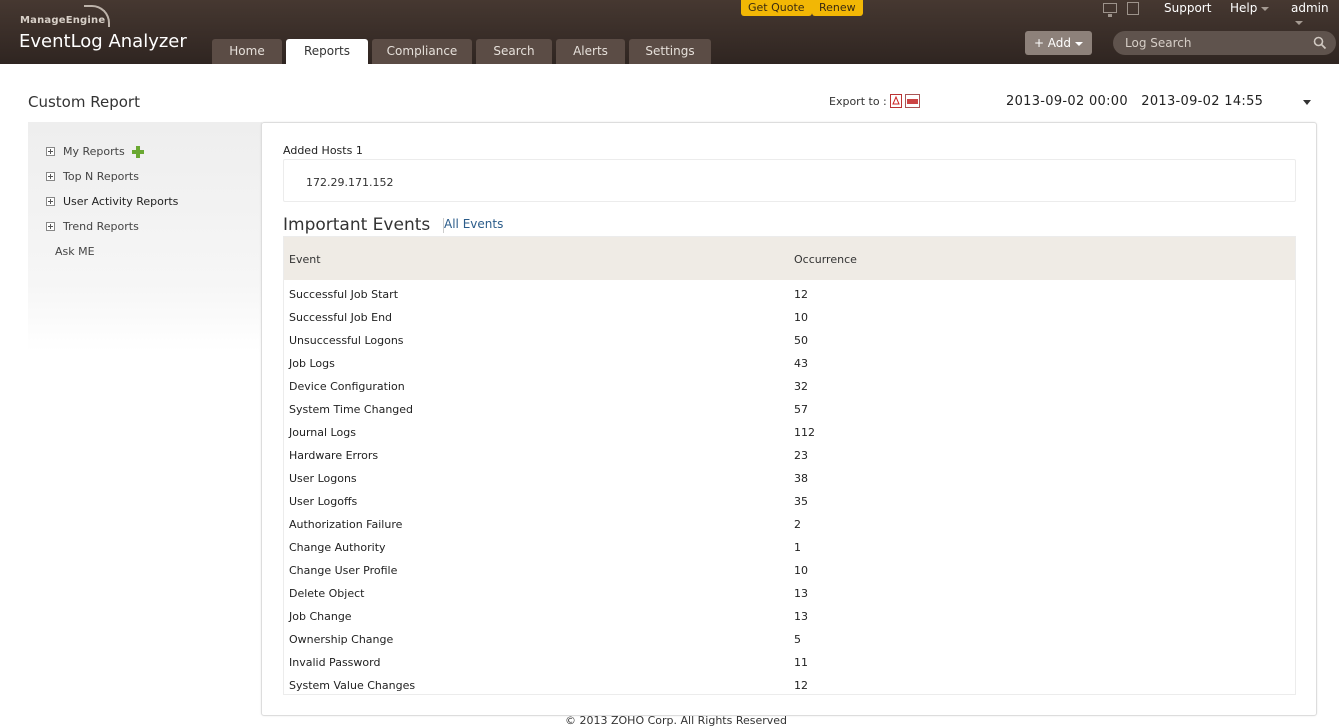 Image resolution: width=1339 pixels, height=728 pixels. What do you see at coordinates (103, 41) in the screenshot?
I see `brand-product: EventLog Analyzer` at bounding box center [103, 41].